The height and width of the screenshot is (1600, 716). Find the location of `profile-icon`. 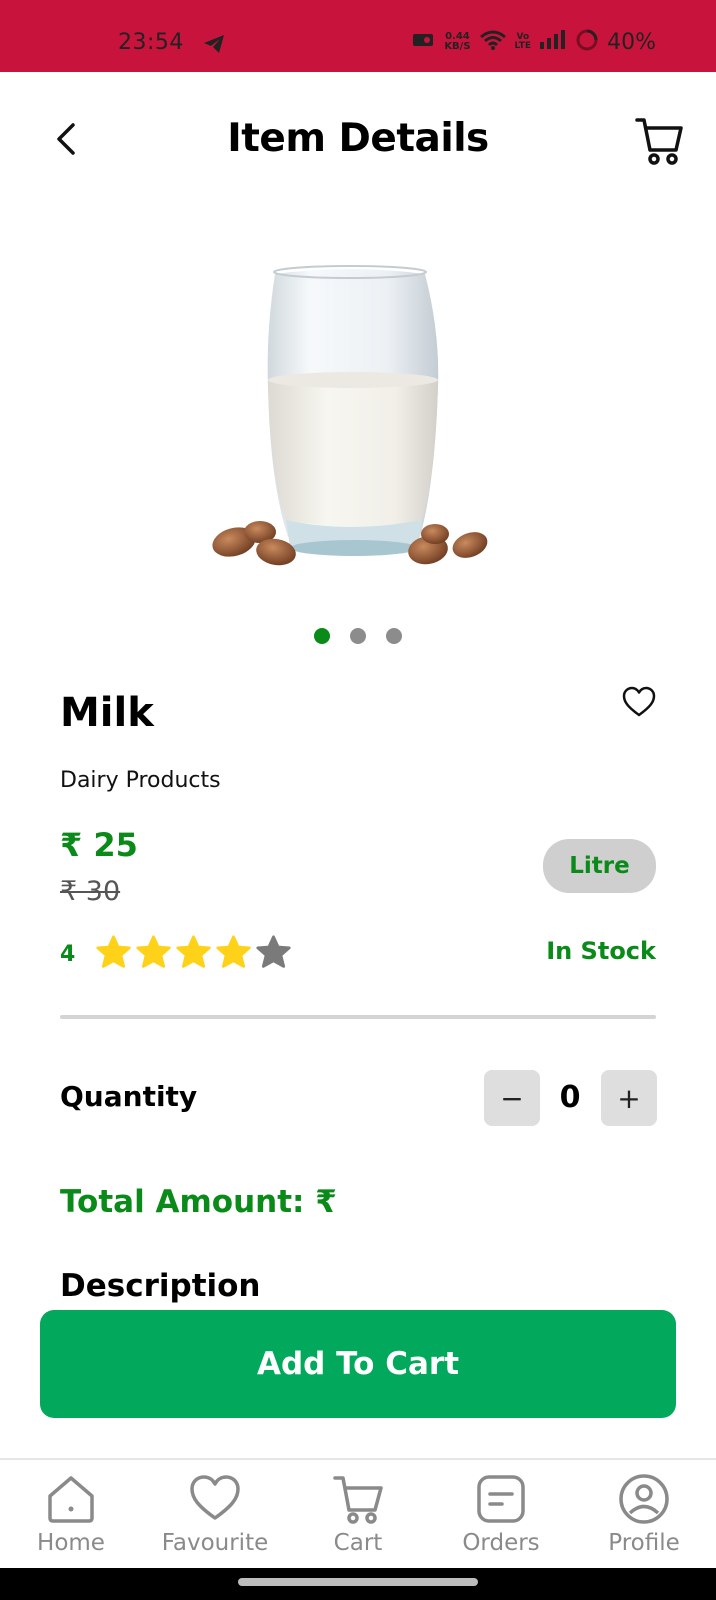

profile-icon is located at coordinates (644, 1499).